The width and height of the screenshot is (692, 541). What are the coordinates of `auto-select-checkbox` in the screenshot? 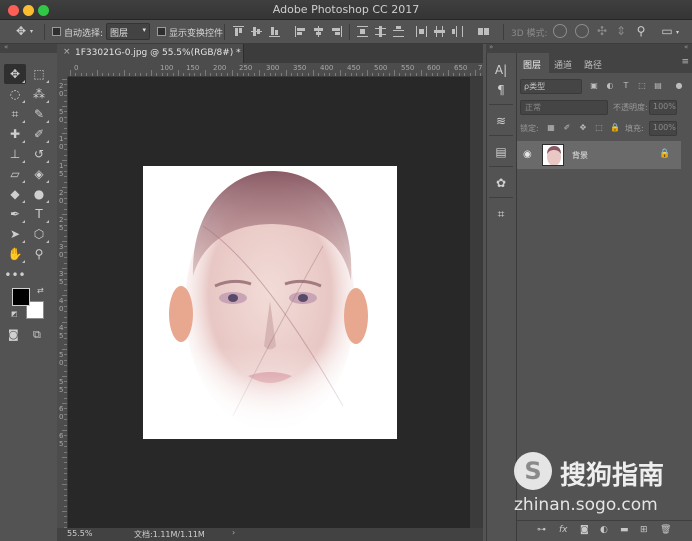 It's located at (56, 31).